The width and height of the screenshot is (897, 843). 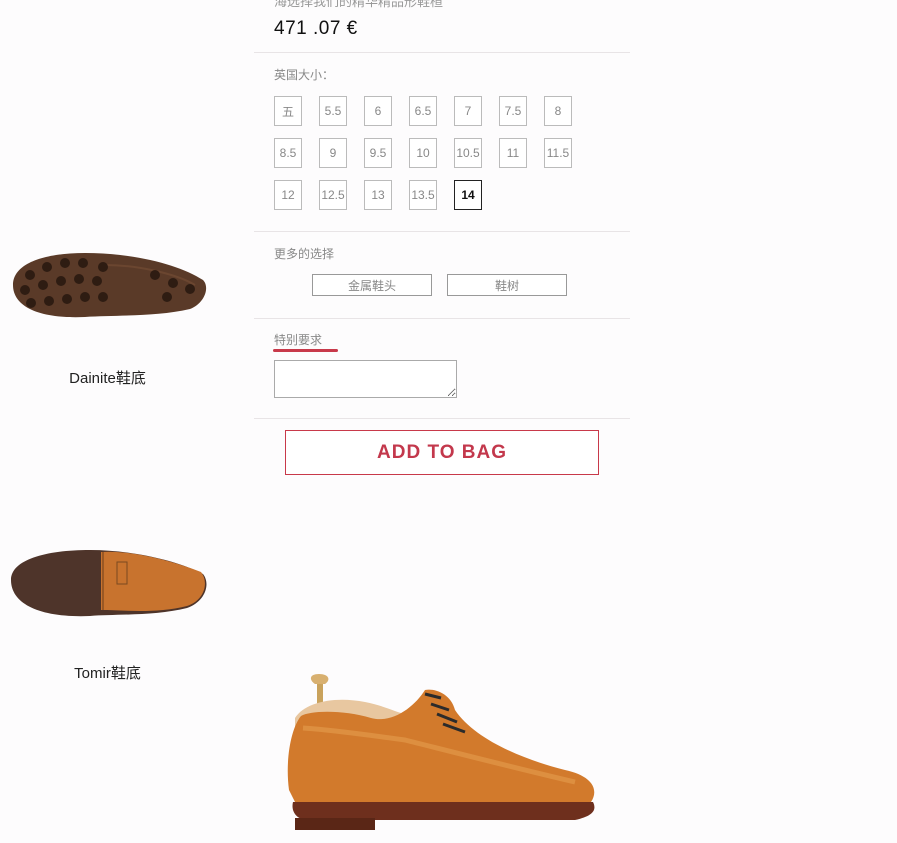 I want to click on tomir-sole-image, so click(x=109, y=583).